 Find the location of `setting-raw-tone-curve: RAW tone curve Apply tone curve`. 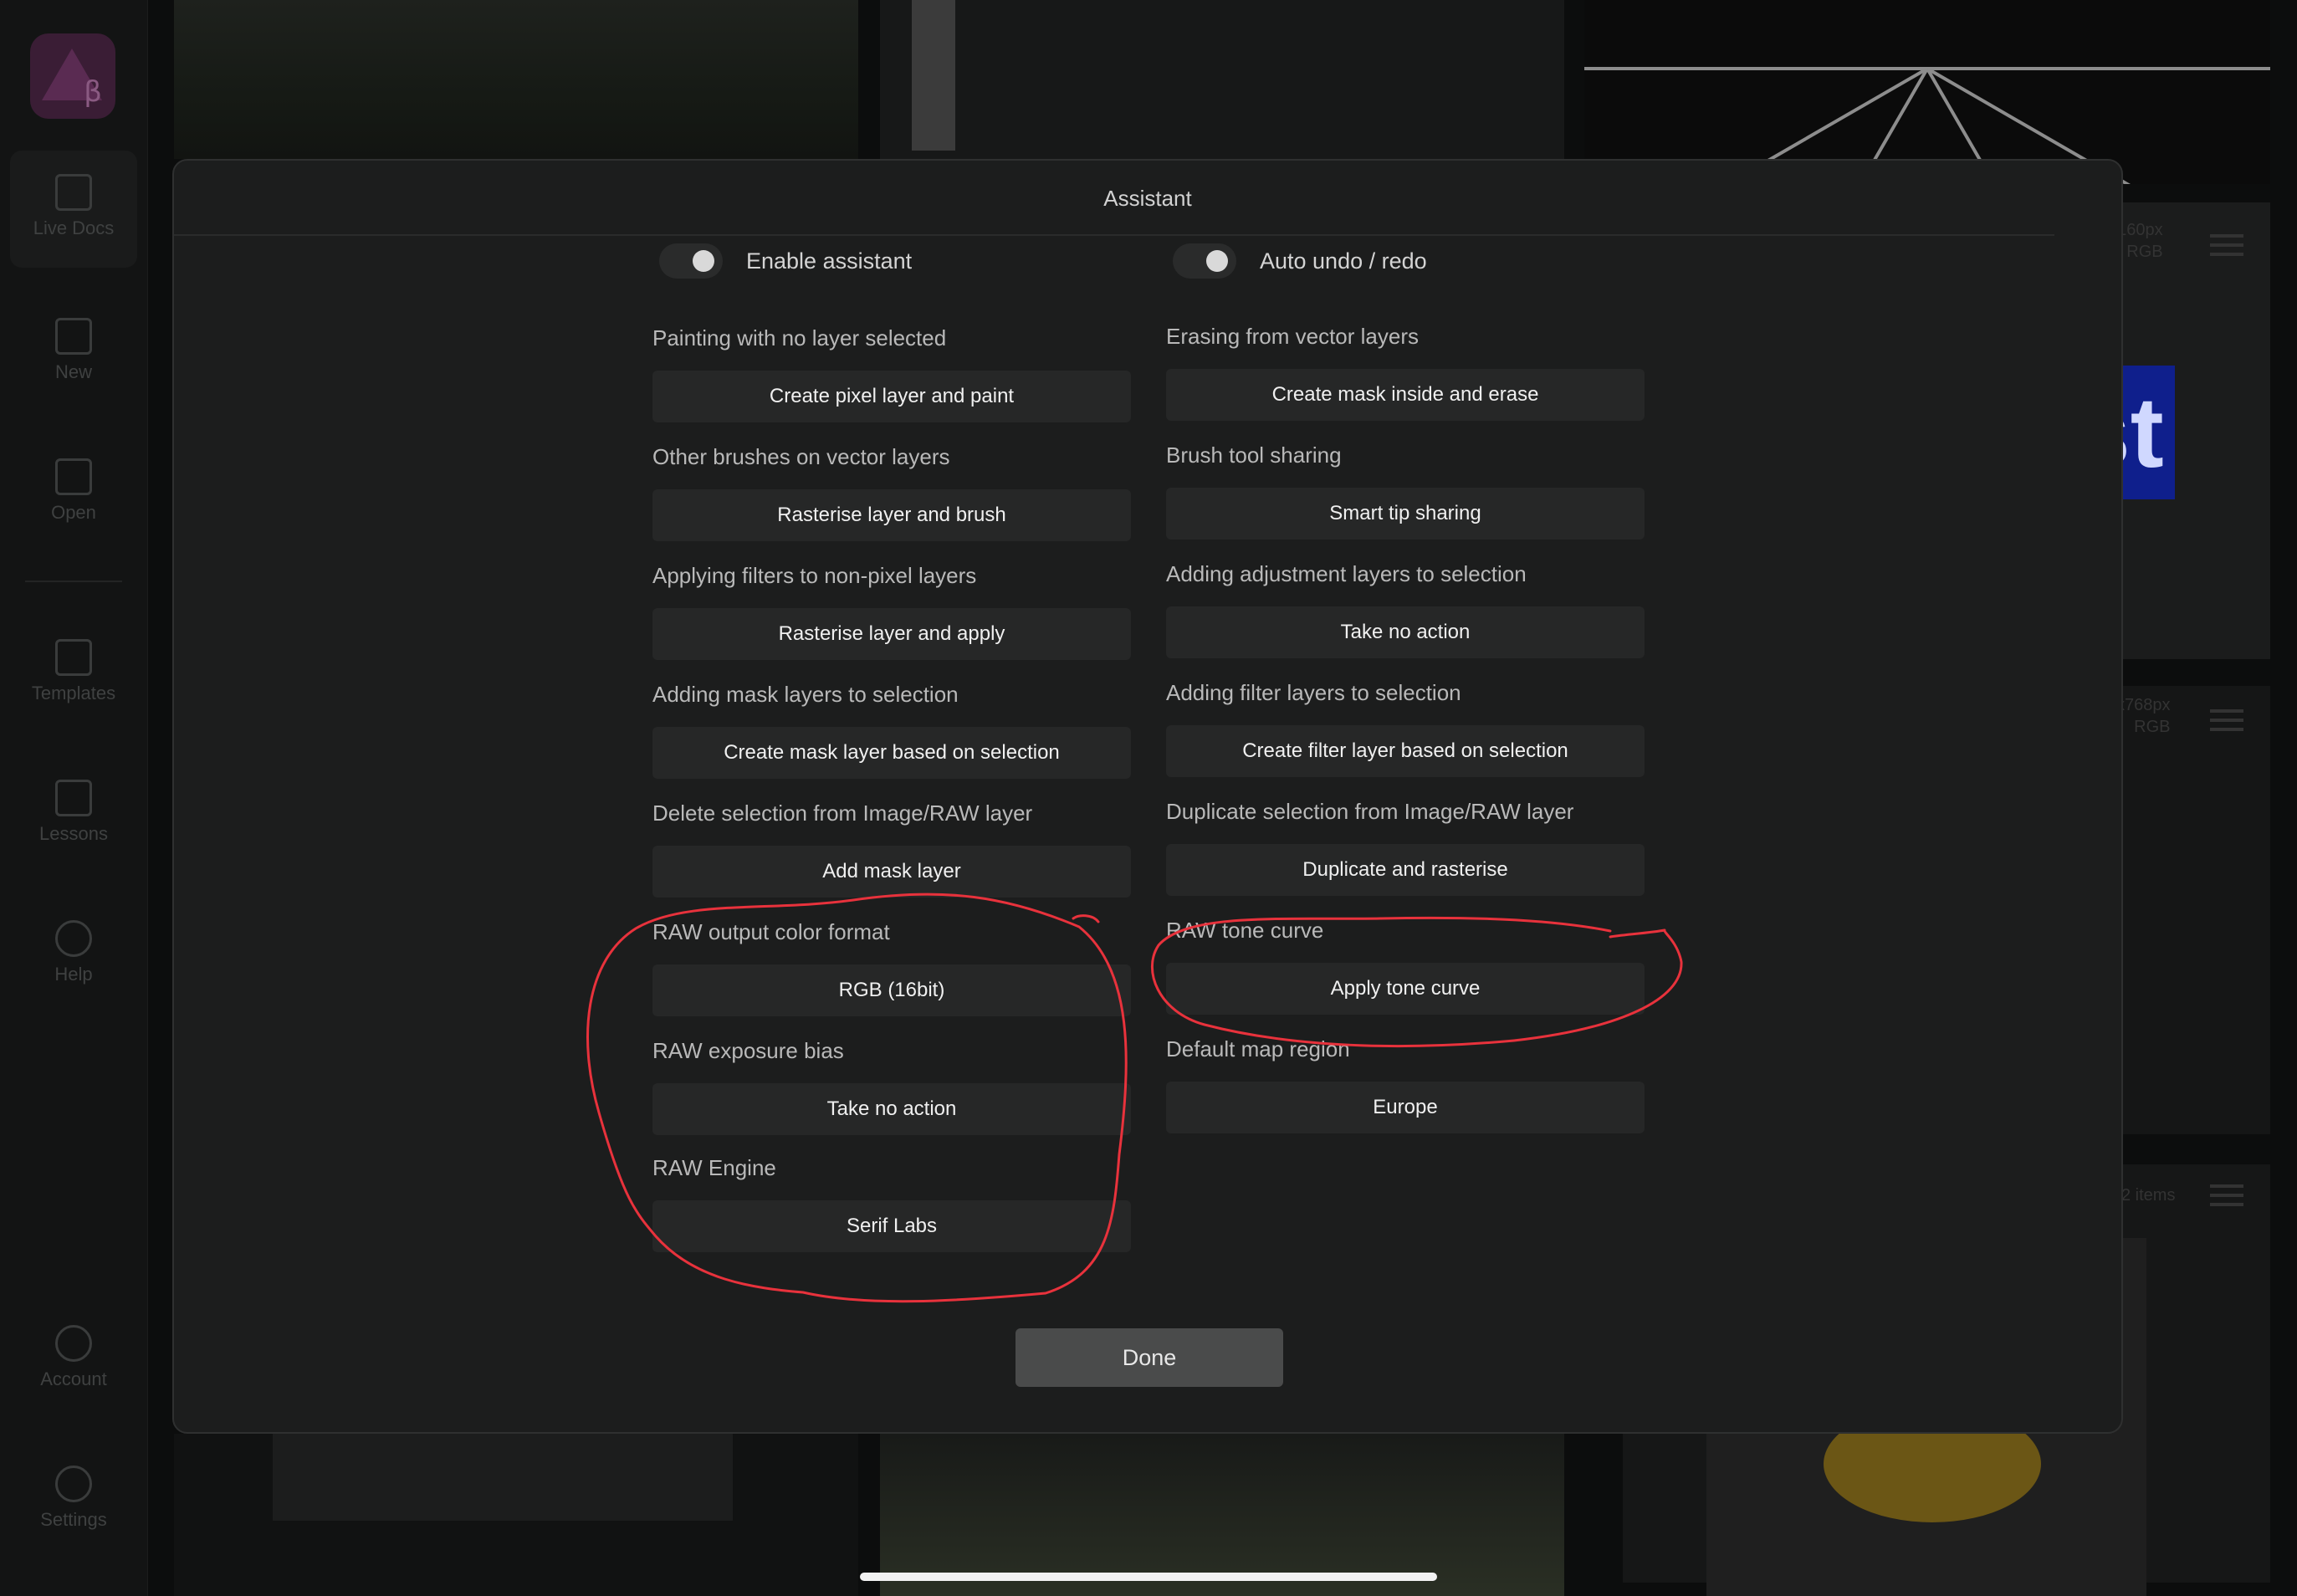

setting-raw-tone-curve: RAW tone curve Apply tone curve is located at coordinates (1405, 966).